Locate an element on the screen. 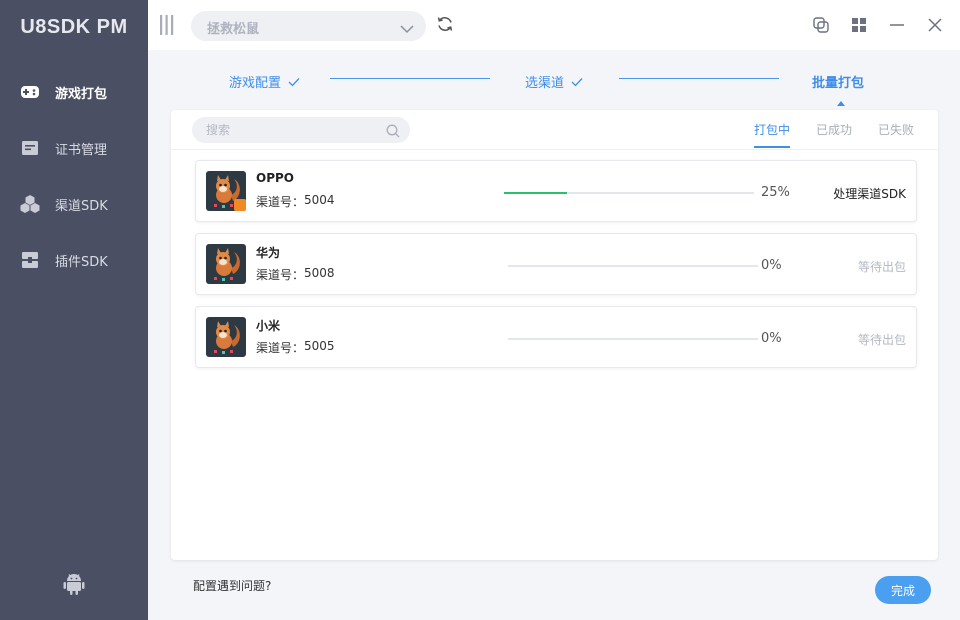 Image resolution: width=960 pixels, height=620 pixels. step-select-channel: 选渠道 is located at coordinates (554, 81).